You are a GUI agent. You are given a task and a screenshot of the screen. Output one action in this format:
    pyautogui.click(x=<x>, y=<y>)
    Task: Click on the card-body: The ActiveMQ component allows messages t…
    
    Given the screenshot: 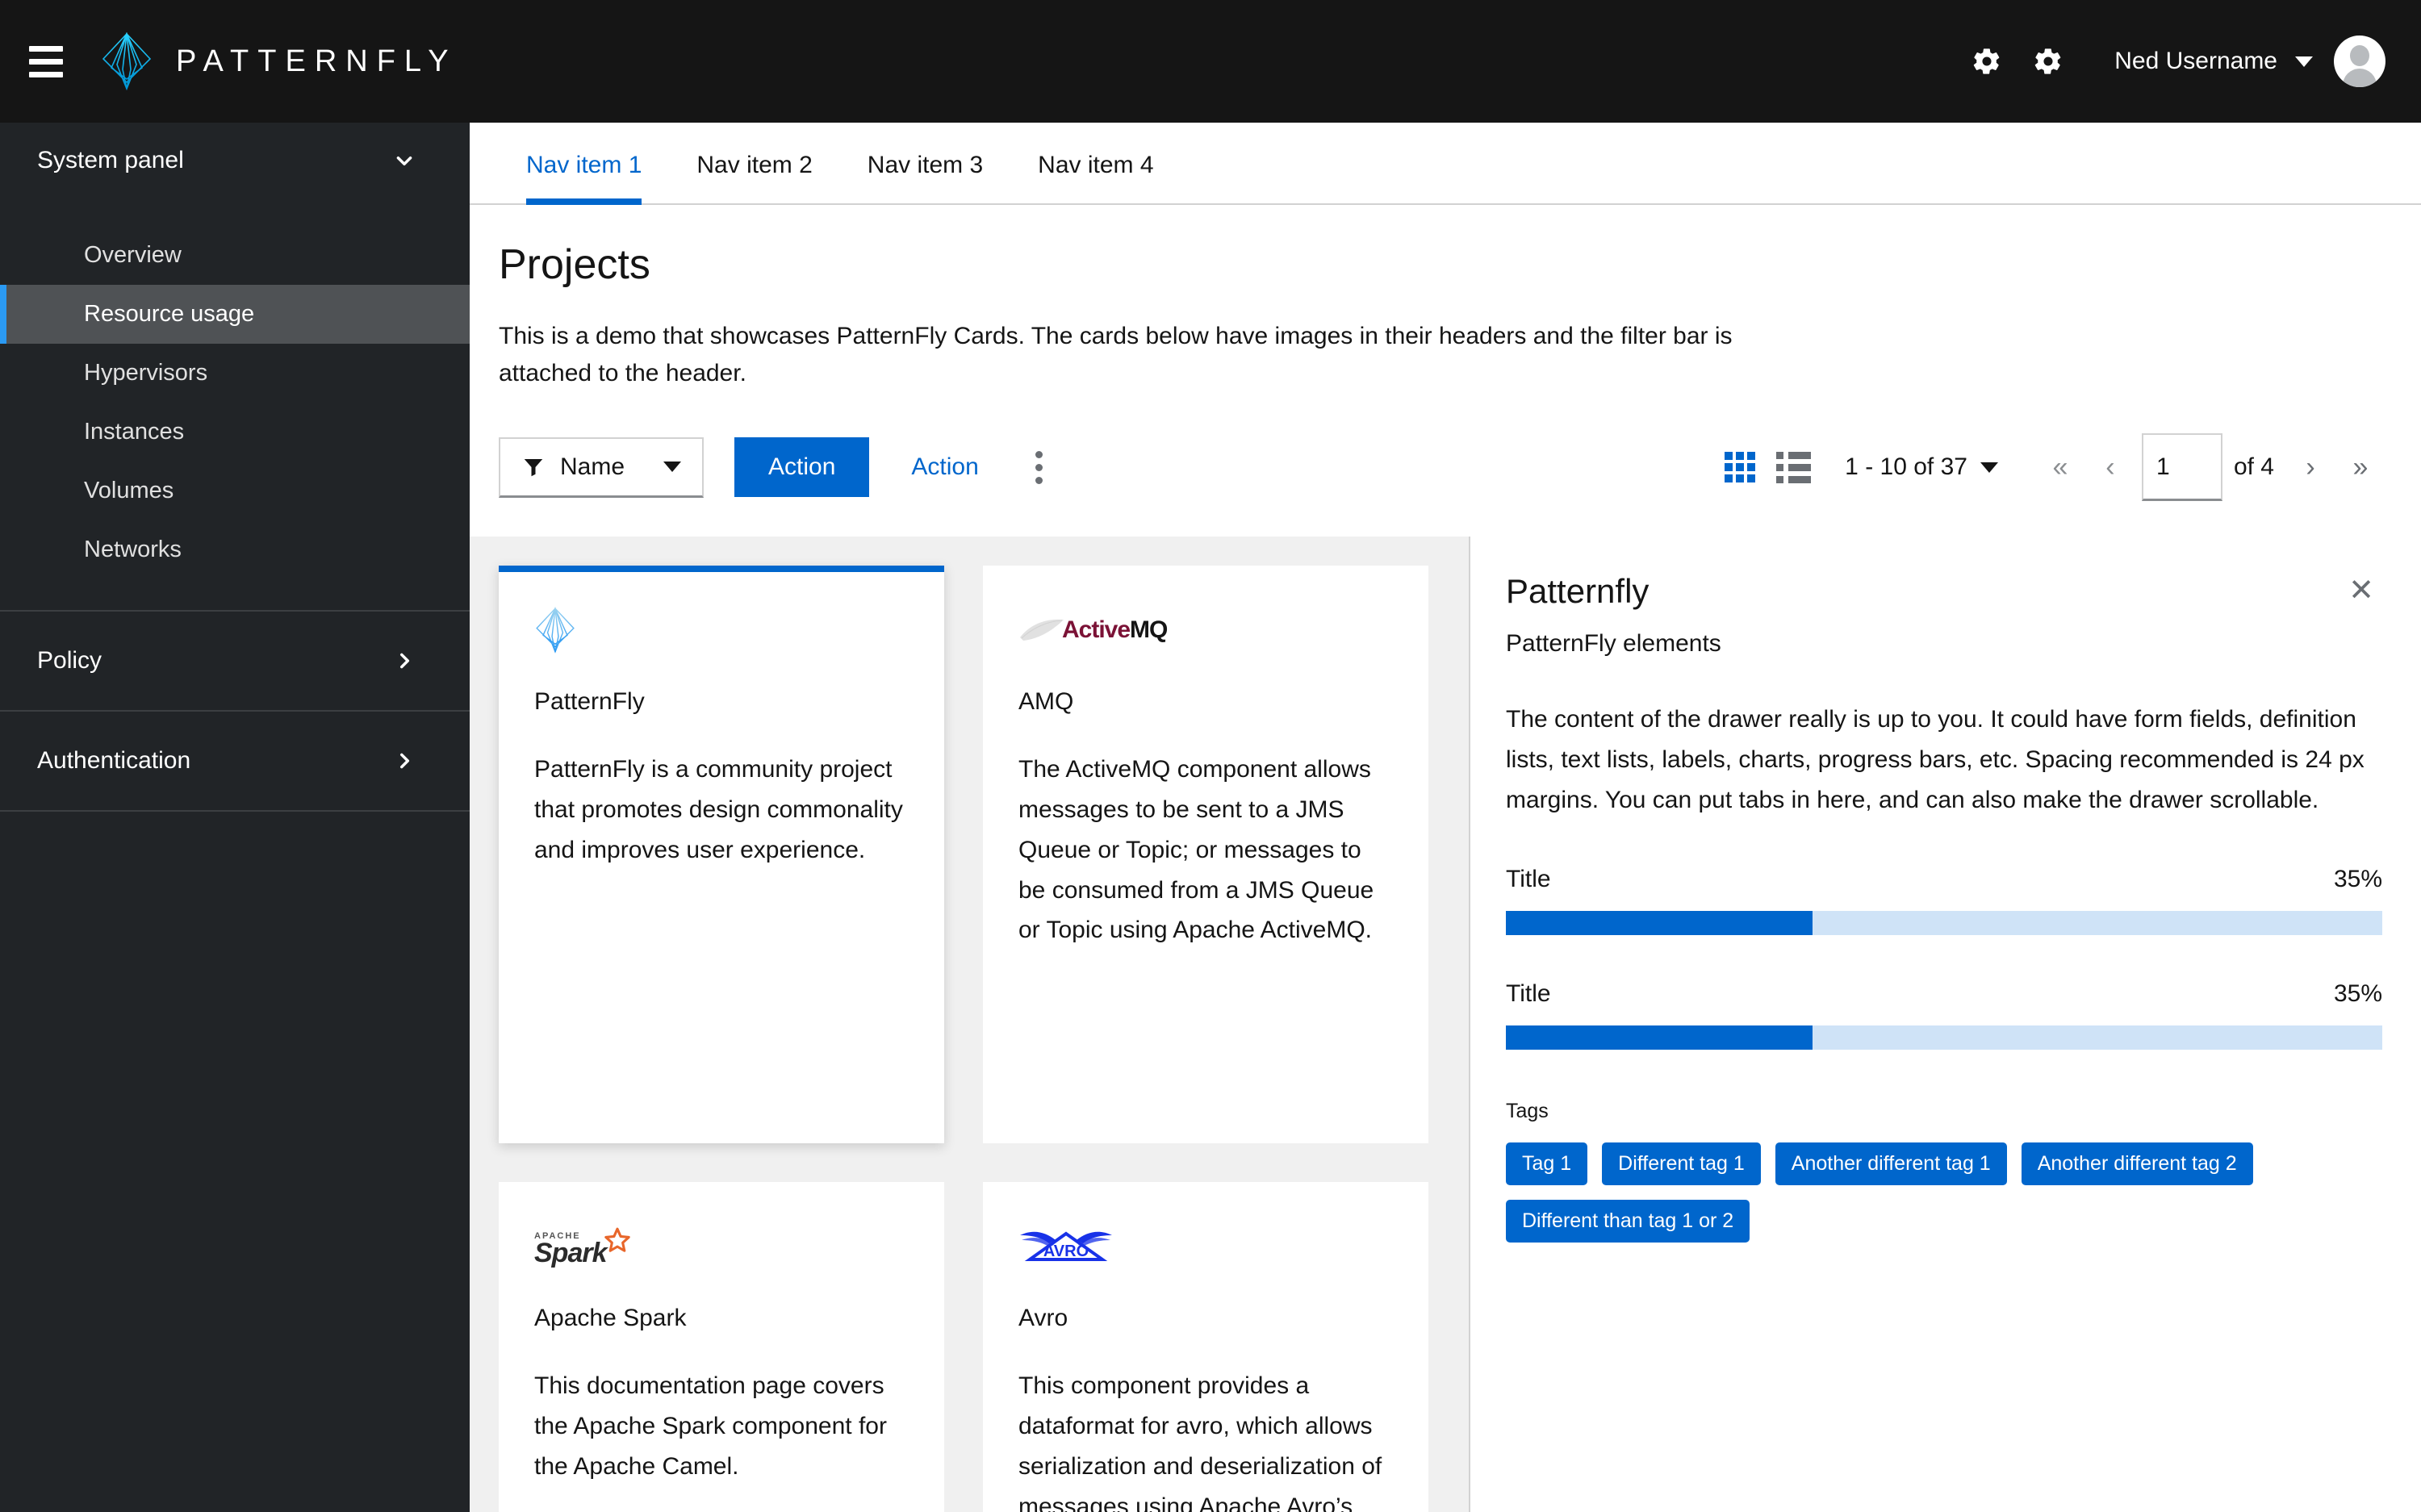 What is the action you would take?
    pyautogui.click(x=1196, y=850)
    